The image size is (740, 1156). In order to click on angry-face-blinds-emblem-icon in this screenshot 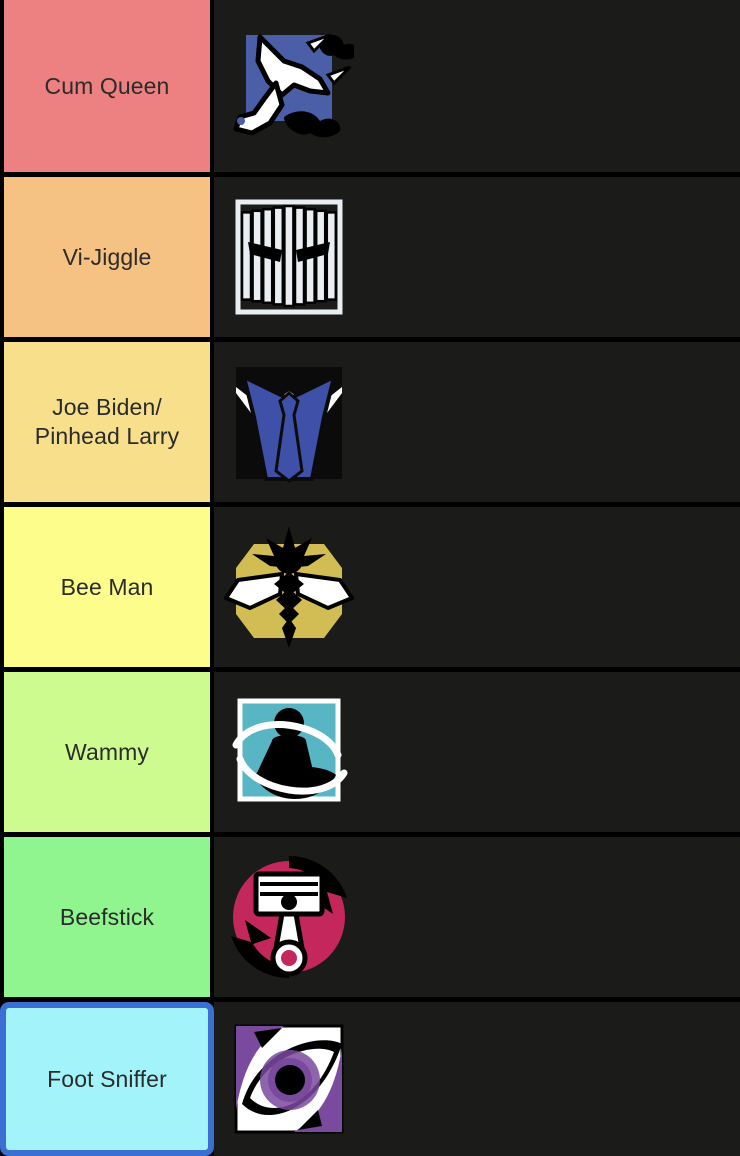, I will do `click(289, 257)`.